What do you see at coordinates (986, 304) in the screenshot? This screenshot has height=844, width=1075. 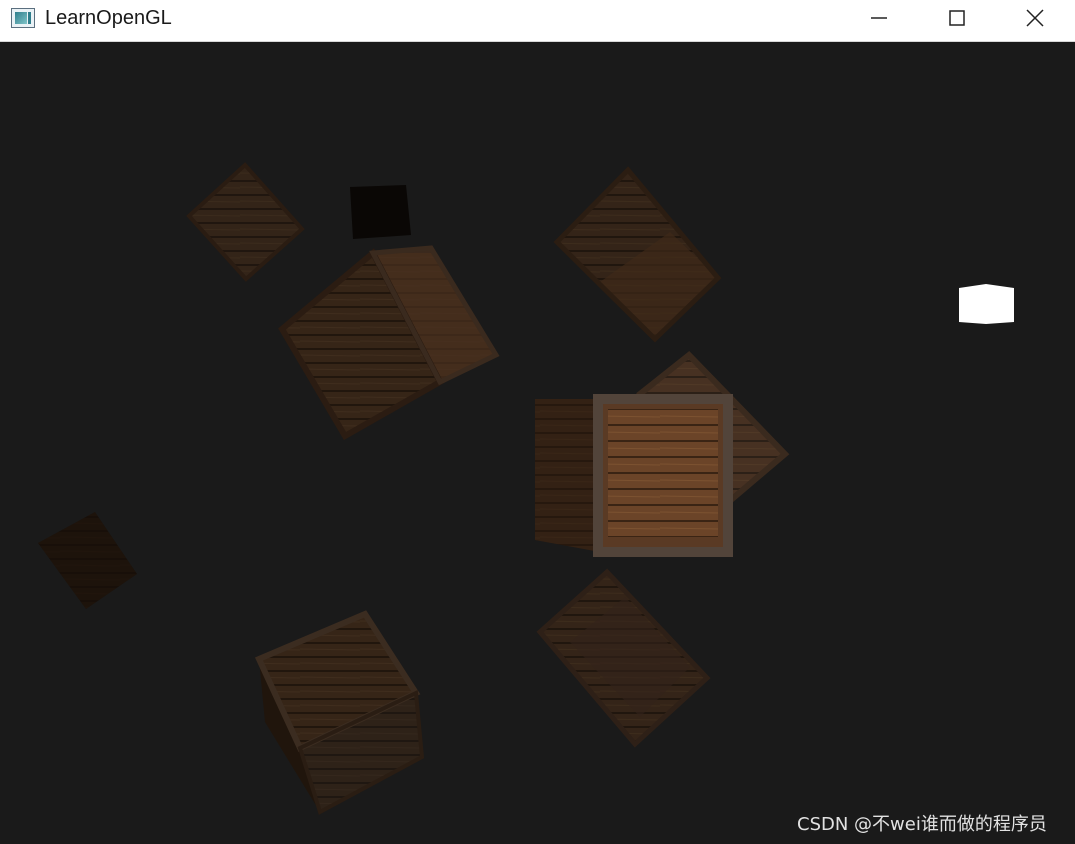 I see `light-source-cube` at bounding box center [986, 304].